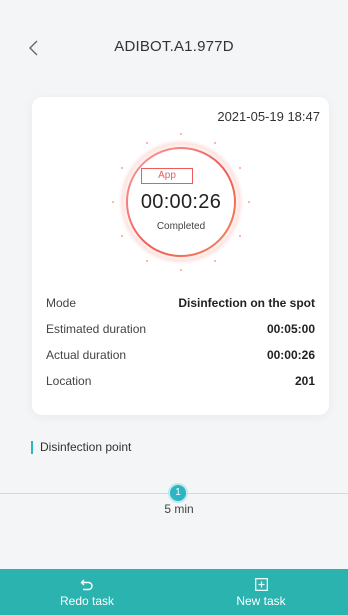  I want to click on info-row-mode: Mode Disinfection on the spot, so click(180, 303).